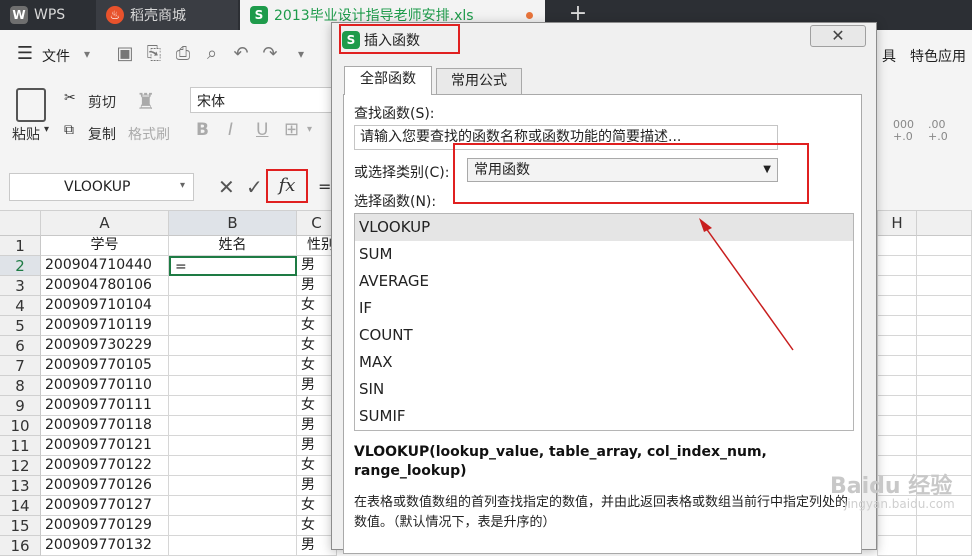 The width and height of the screenshot is (972, 556). What do you see at coordinates (746, 284) in the screenshot?
I see `annotation-arrow` at bounding box center [746, 284].